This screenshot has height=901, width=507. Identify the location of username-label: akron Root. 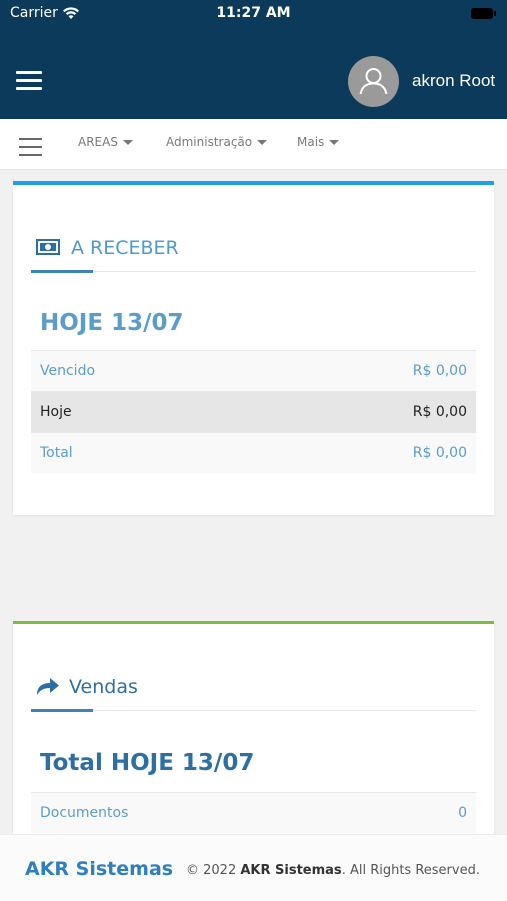
(453, 81).